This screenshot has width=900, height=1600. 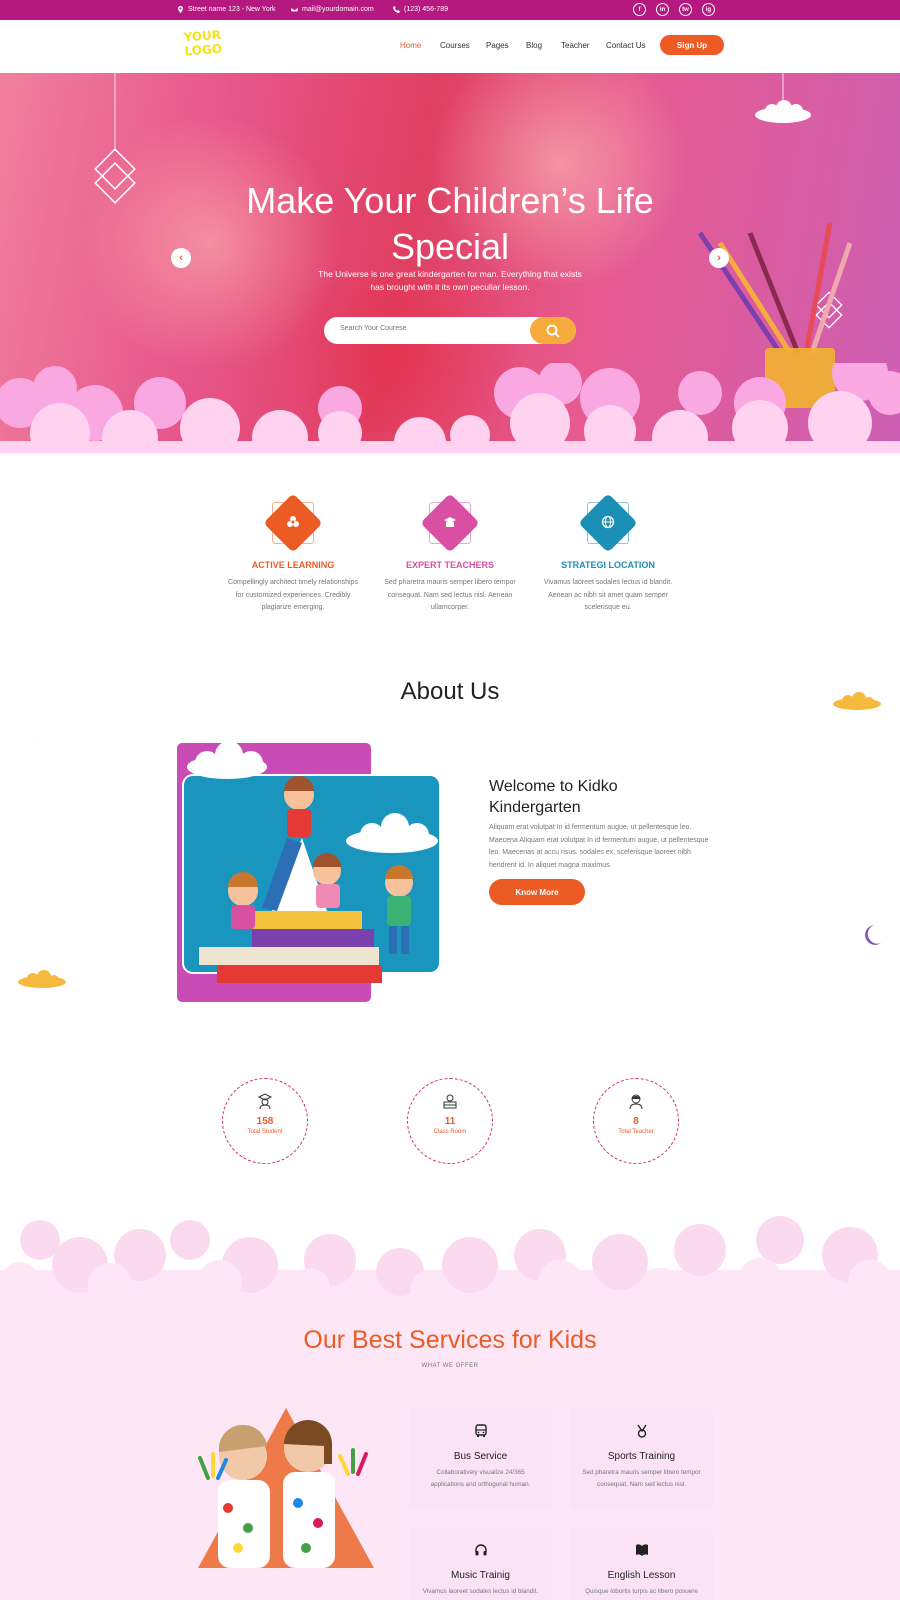 I want to click on hanging-diamond-decoration, so click(x=115, y=138).